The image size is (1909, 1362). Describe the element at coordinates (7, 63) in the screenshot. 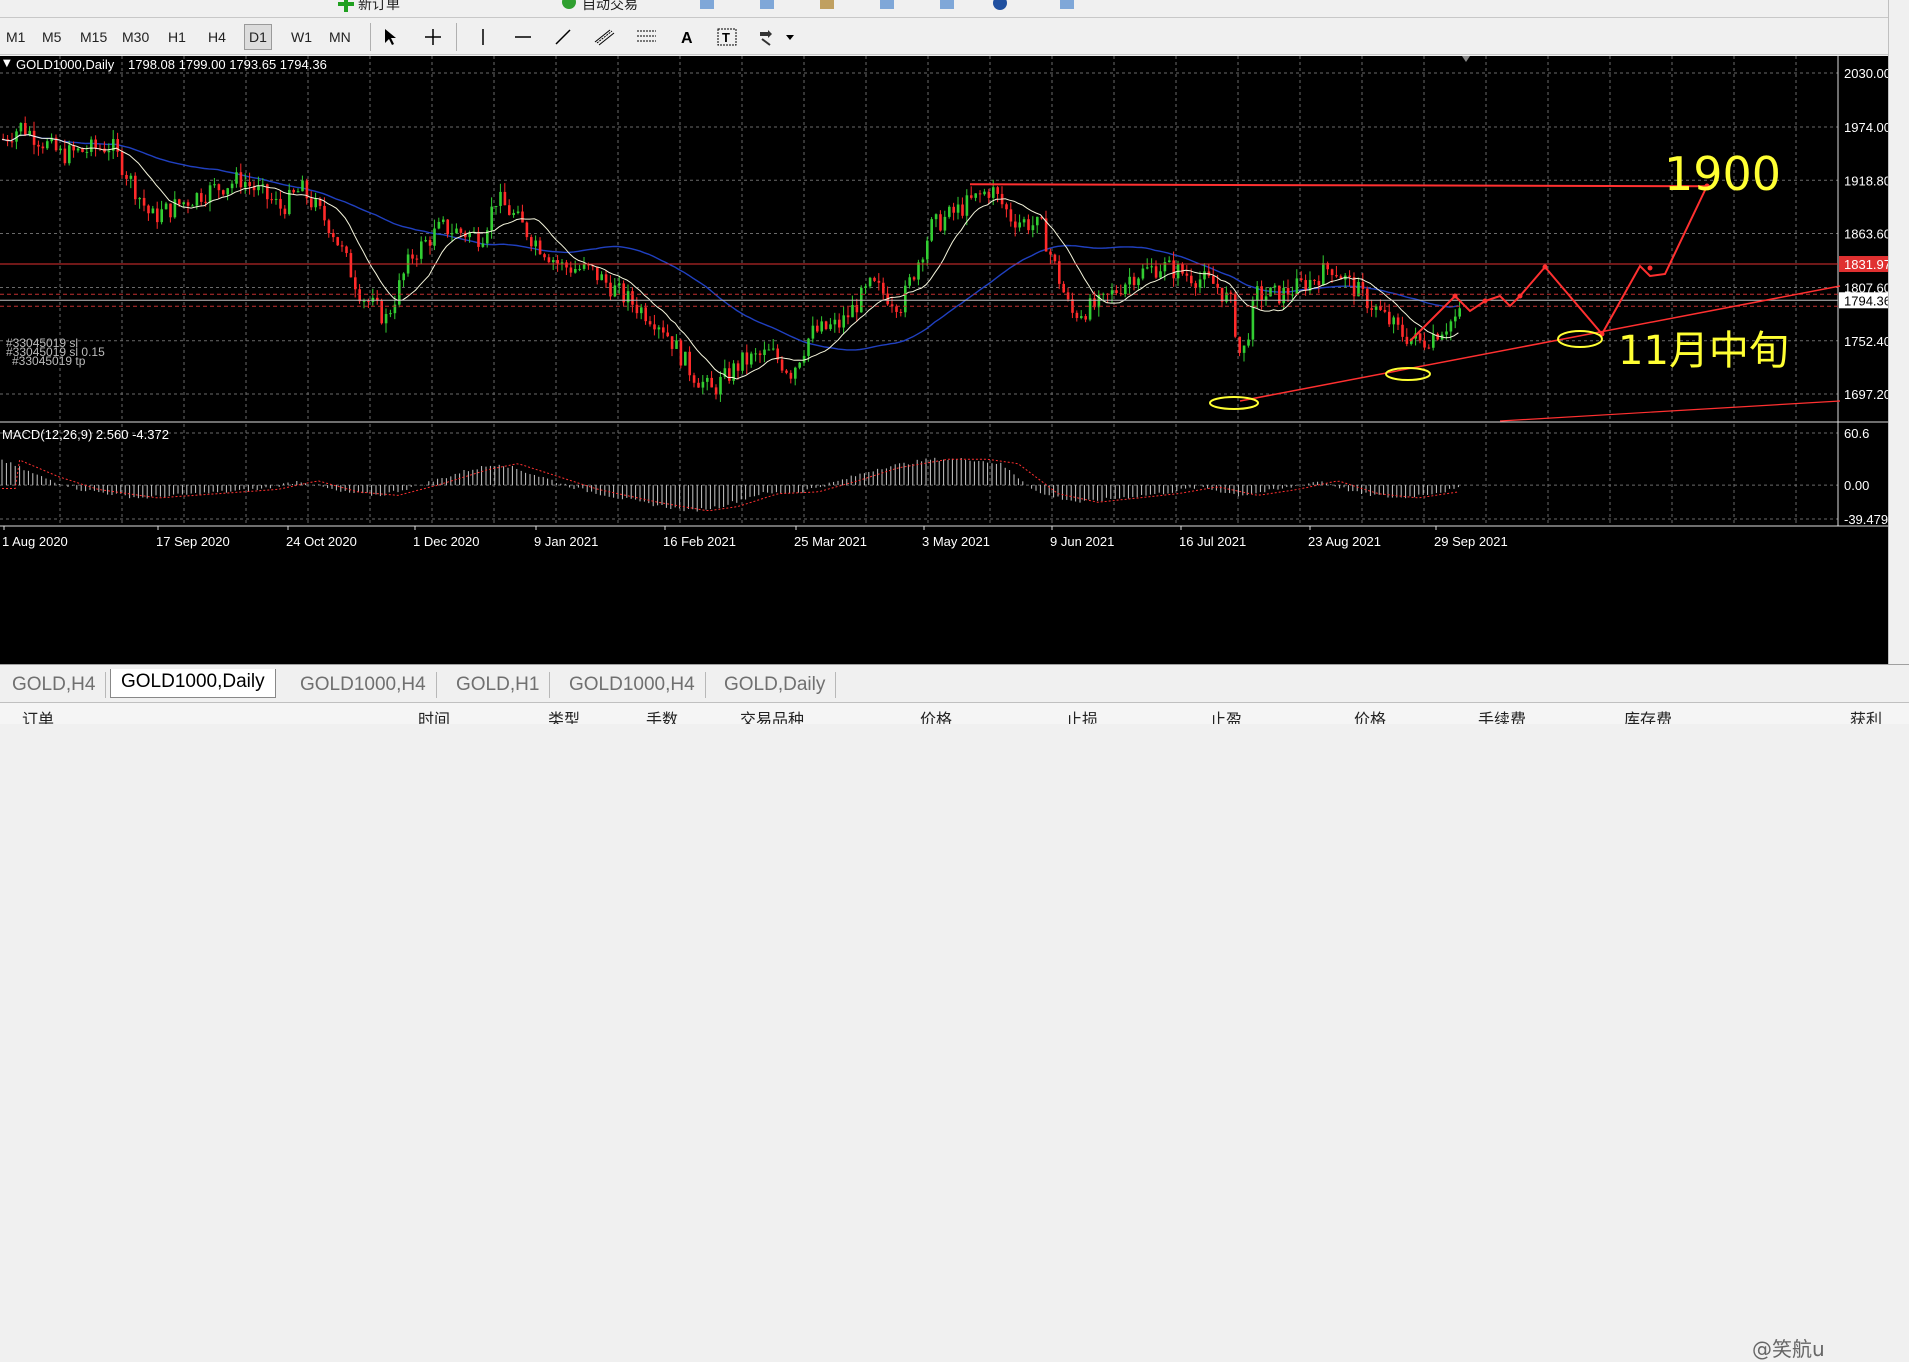

I see `chart-header-triangle-icon: ▼` at that location.